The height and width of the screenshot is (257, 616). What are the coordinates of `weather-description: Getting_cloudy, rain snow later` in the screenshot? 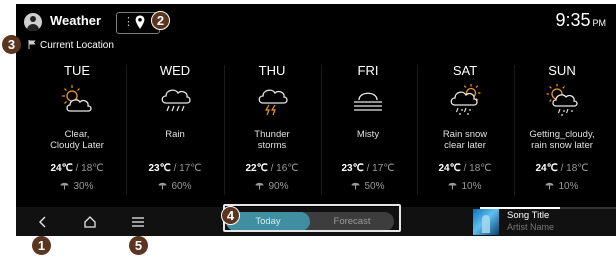 It's located at (562, 140).